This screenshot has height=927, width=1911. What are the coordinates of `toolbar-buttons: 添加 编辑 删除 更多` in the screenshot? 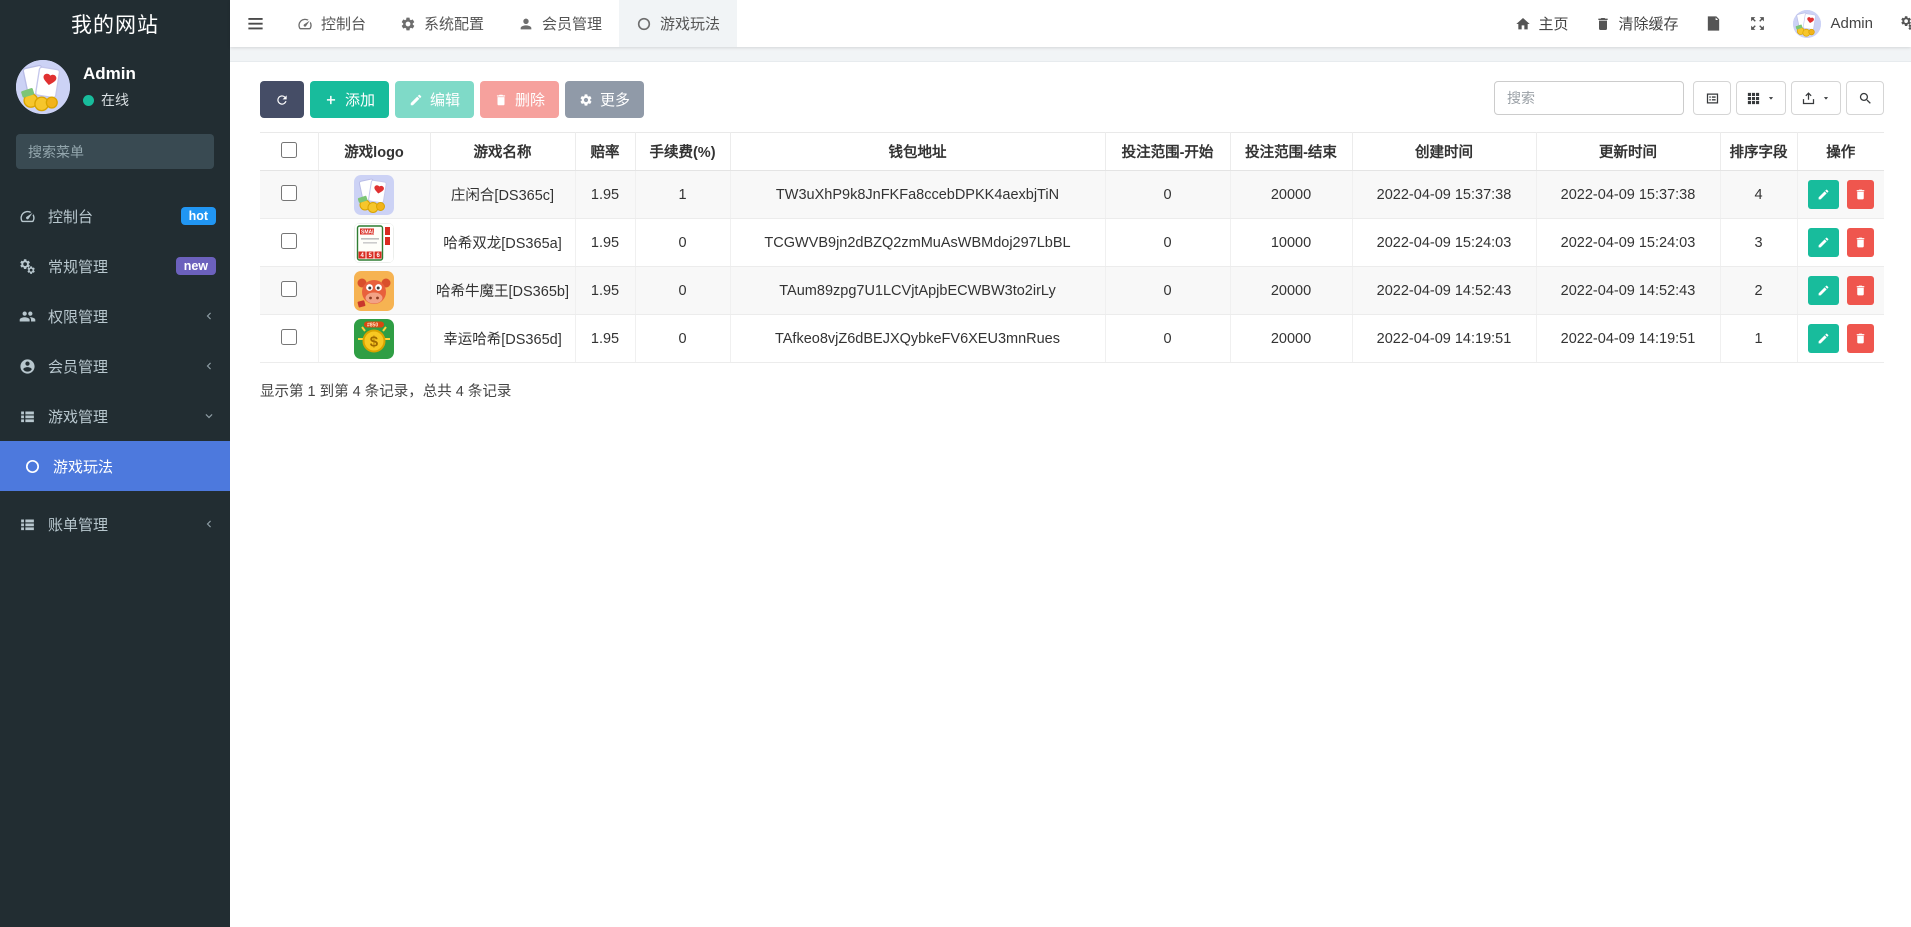 It's located at (452, 99).